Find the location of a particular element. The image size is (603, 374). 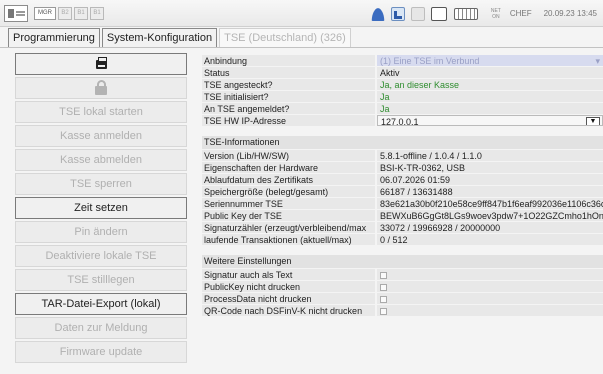

anbindung-select: (1) Eine TSE im Verbund is located at coordinates (490, 60).